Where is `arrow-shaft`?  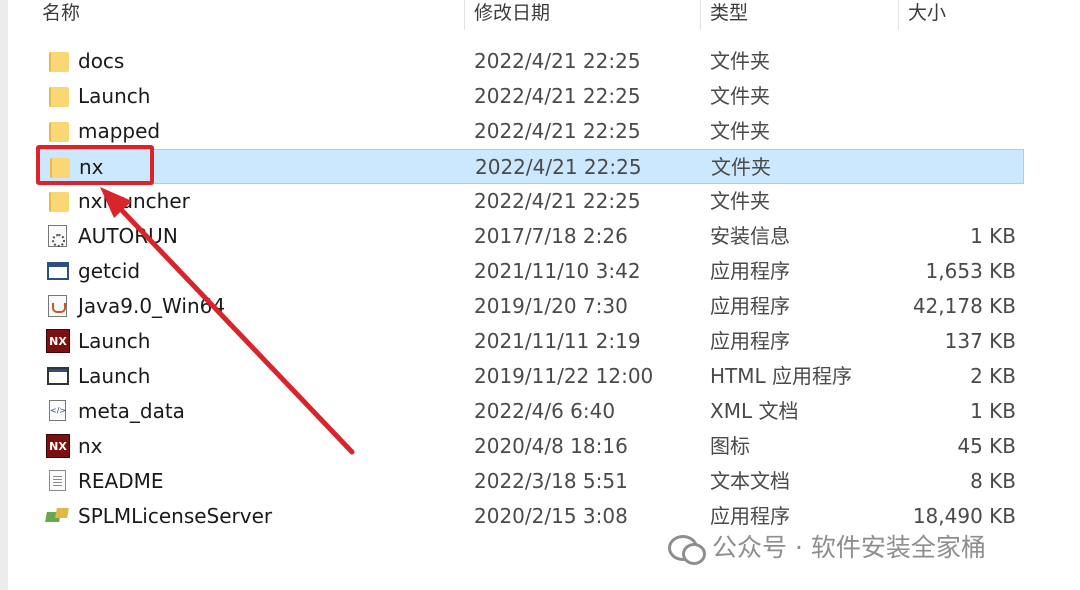 arrow-shaft is located at coordinates (232, 326).